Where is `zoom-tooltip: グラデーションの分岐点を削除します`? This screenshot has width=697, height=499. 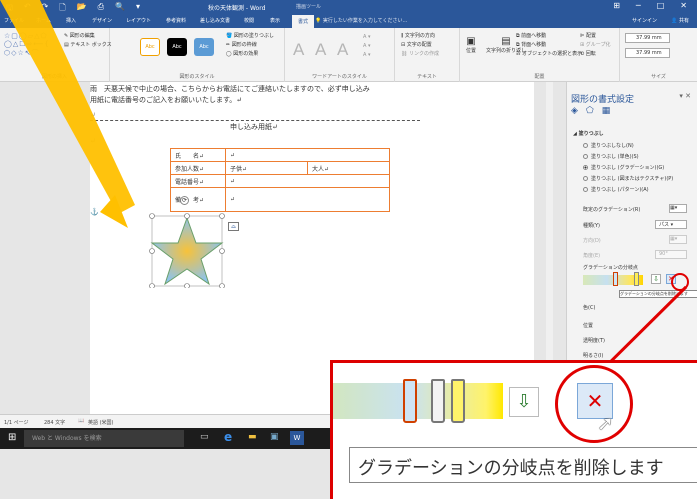
zoom-tooltip: グラデーションの分岐点を削除します is located at coordinates (523, 465).